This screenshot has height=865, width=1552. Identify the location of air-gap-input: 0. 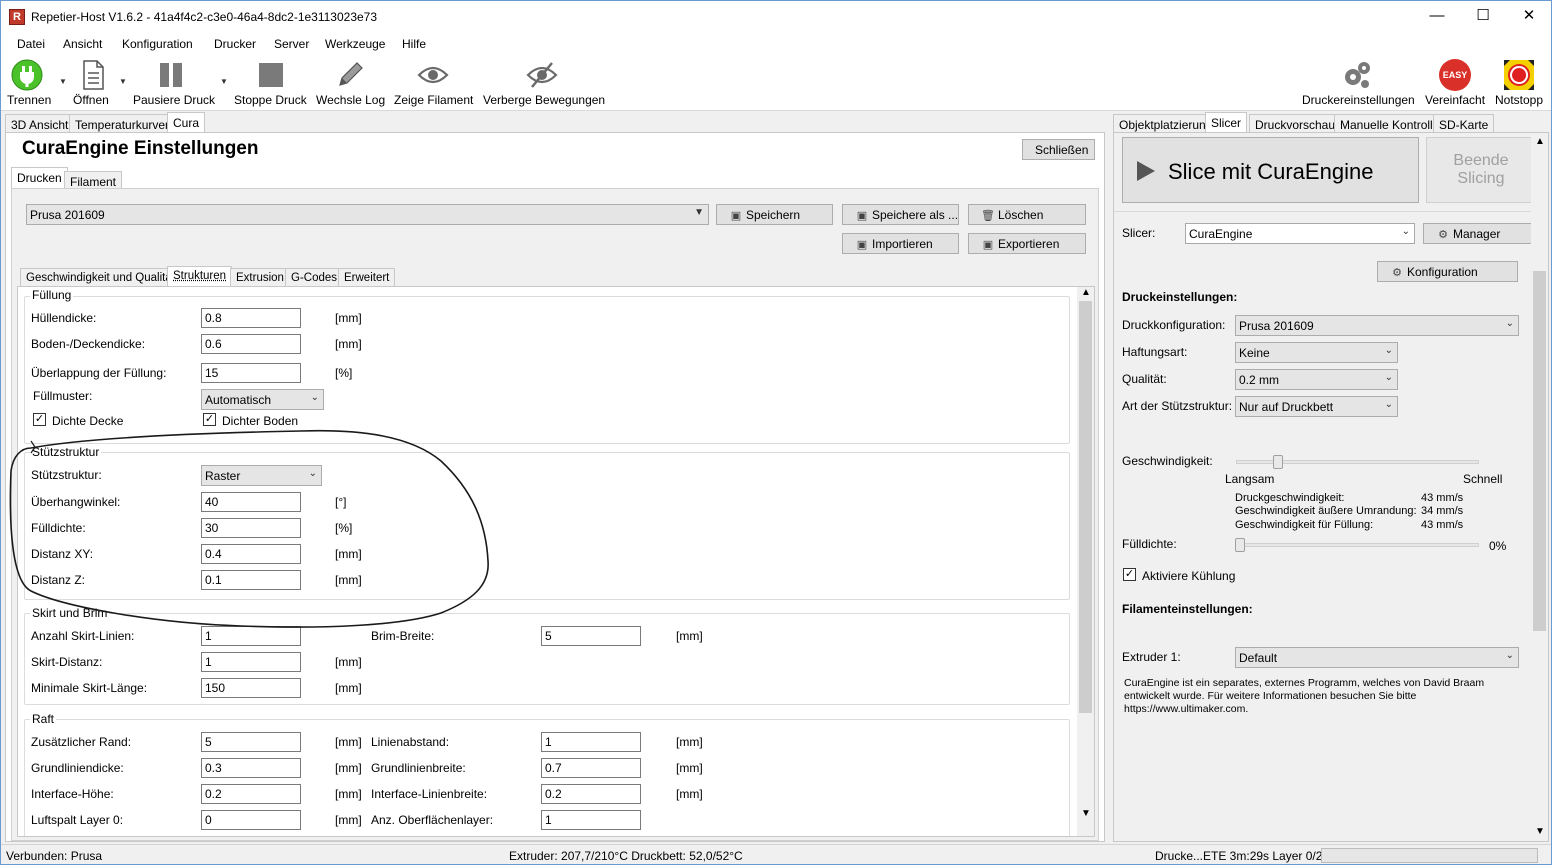
(251, 820).